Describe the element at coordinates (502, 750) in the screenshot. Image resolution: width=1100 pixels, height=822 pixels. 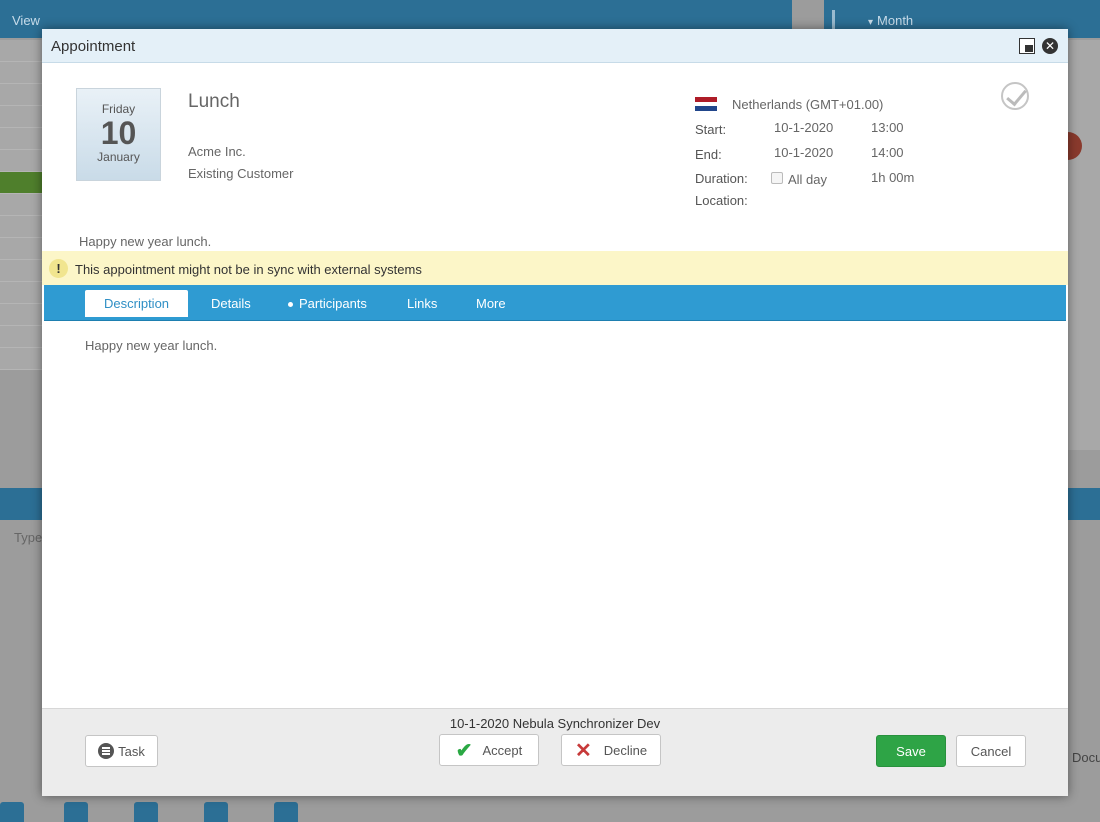
I see `accept-button-label: Accept` at that location.